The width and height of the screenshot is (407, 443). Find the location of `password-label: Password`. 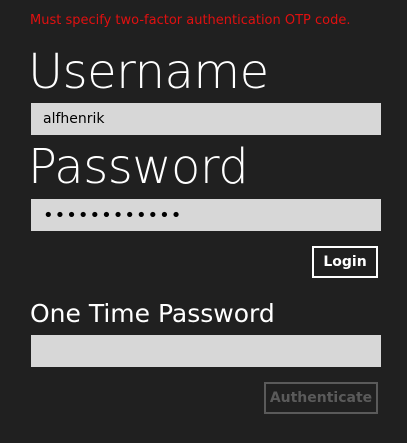

password-label: Password is located at coordinates (138, 167).